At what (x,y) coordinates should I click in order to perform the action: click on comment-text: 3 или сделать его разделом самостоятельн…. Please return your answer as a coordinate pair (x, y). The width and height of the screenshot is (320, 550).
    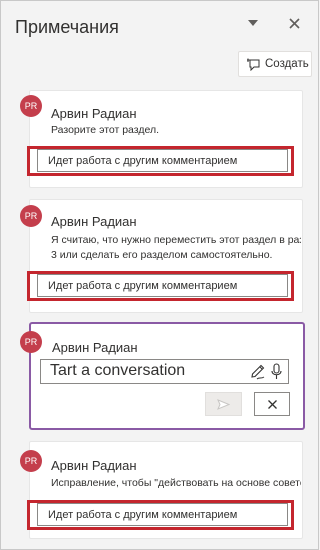
    Looking at the image, I should click on (162, 255).